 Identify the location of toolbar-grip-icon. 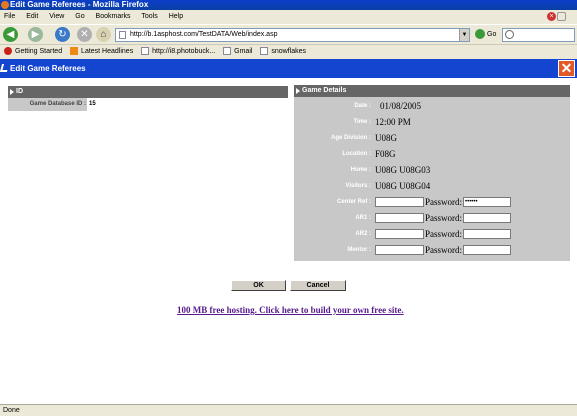
(561, 16).